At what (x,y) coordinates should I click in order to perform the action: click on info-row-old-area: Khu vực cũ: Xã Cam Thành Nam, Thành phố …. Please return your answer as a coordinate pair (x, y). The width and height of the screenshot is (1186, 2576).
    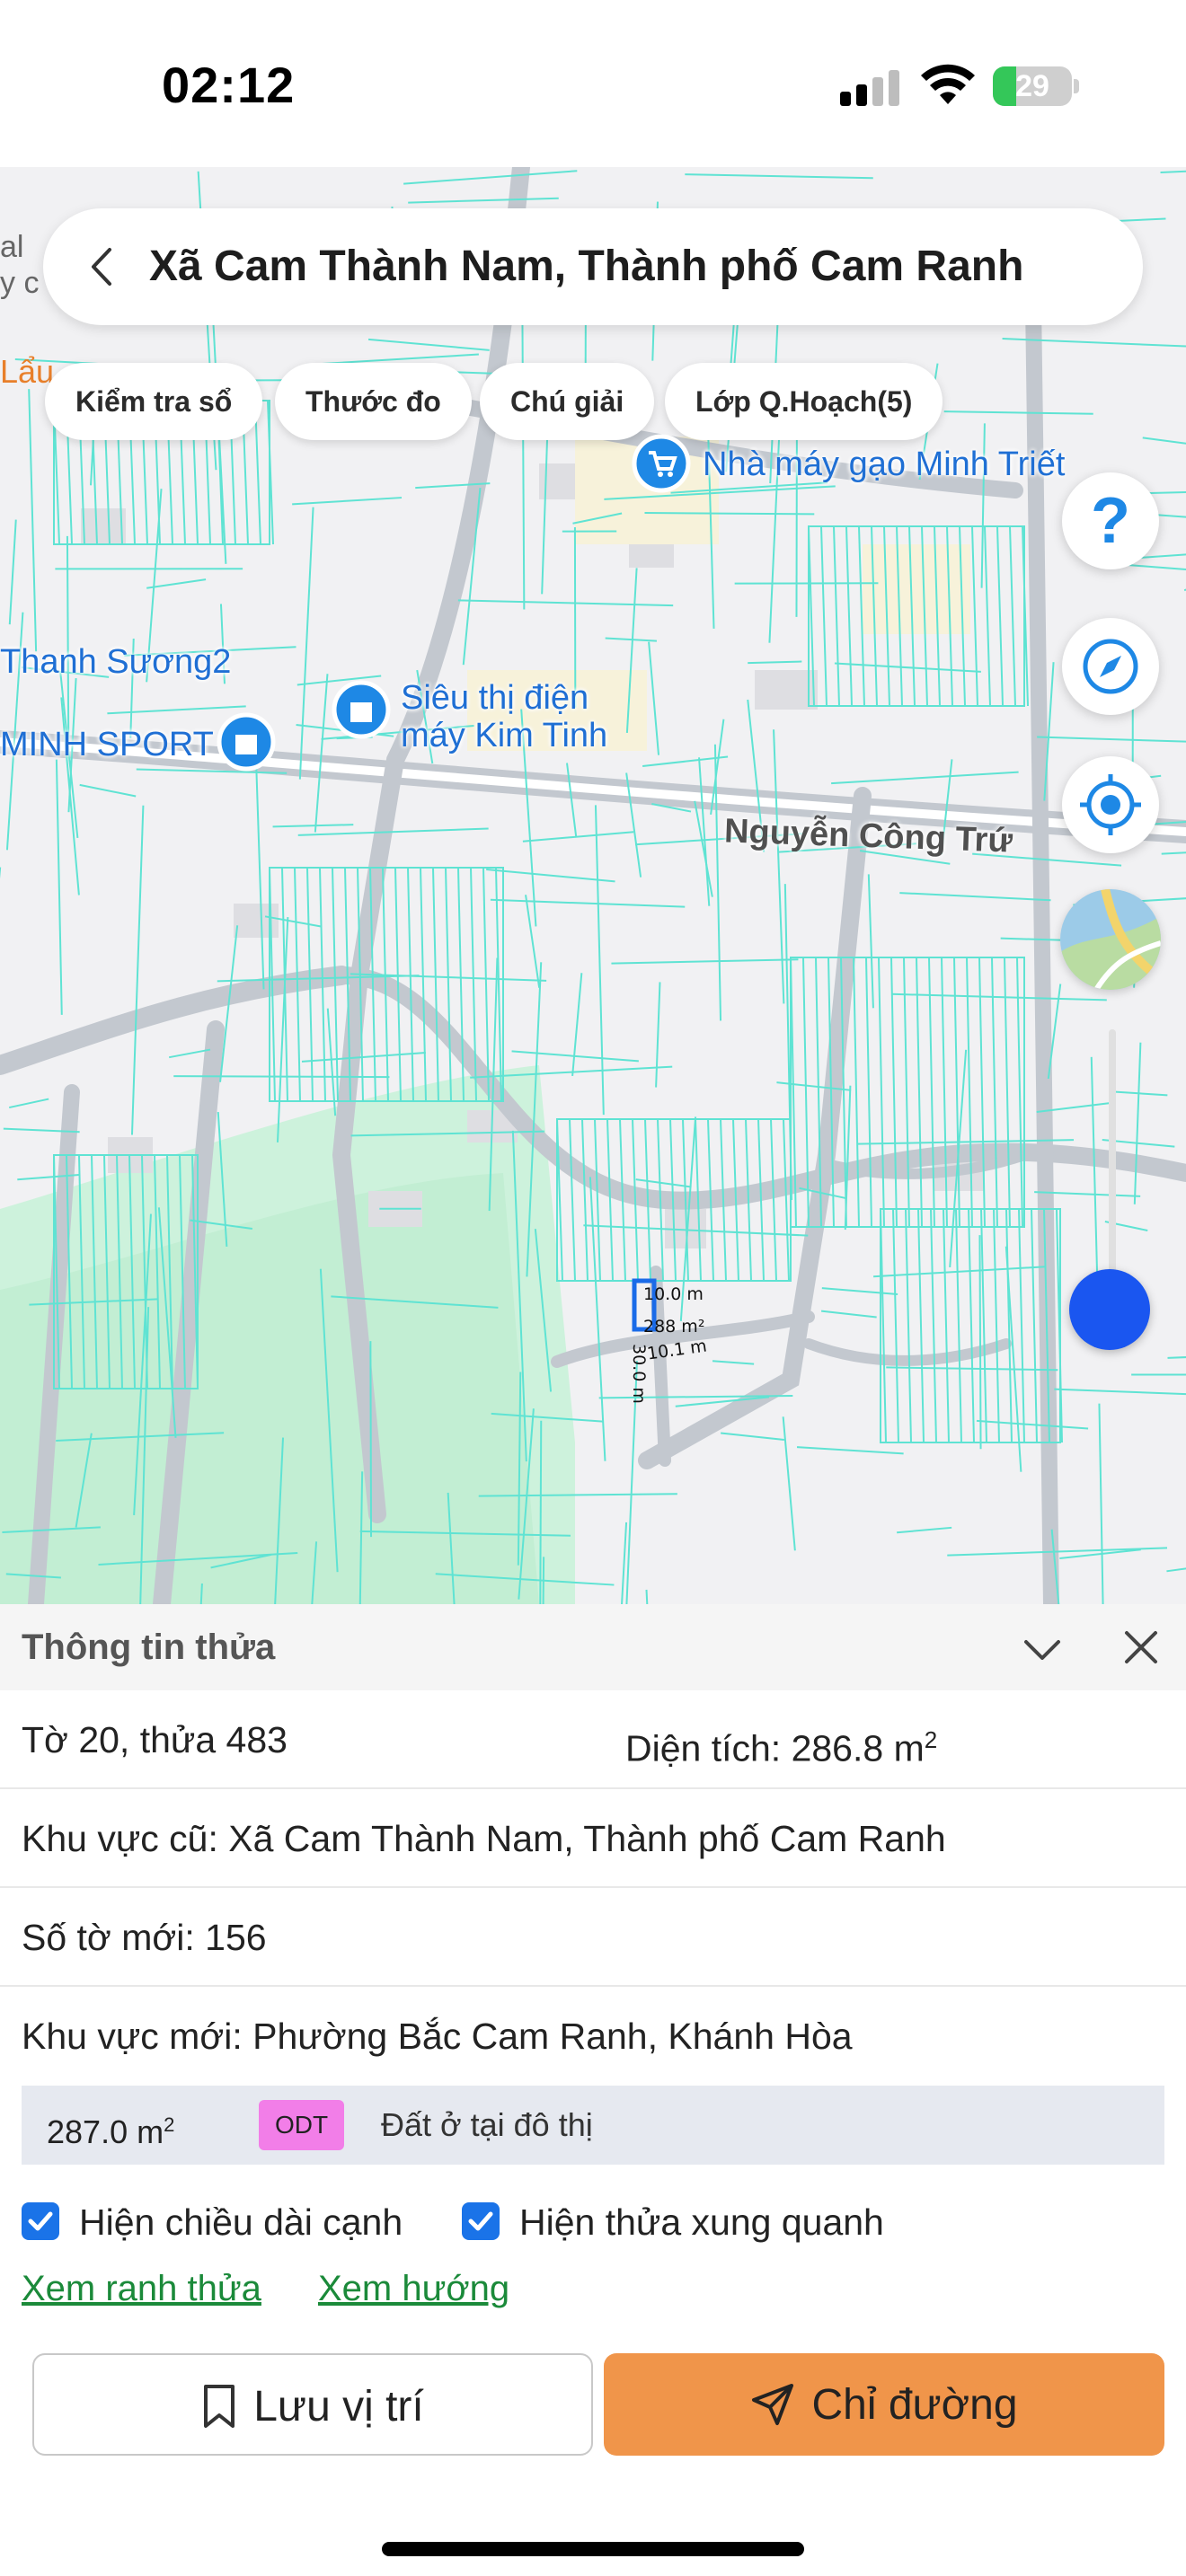
    Looking at the image, I should click on (593, 1838).